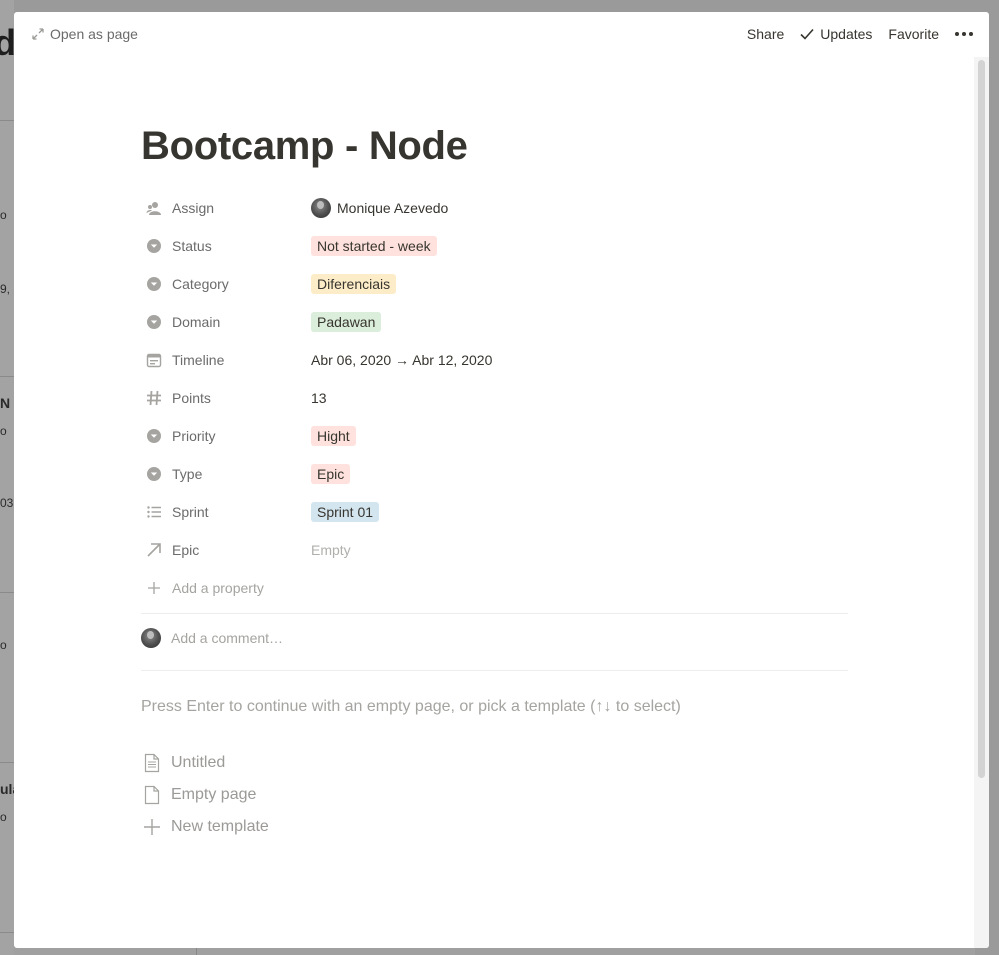  Describe the element at coordinates (304, 146) in the screenshot. I see `page-title: Bootcamp - Node` at that location.